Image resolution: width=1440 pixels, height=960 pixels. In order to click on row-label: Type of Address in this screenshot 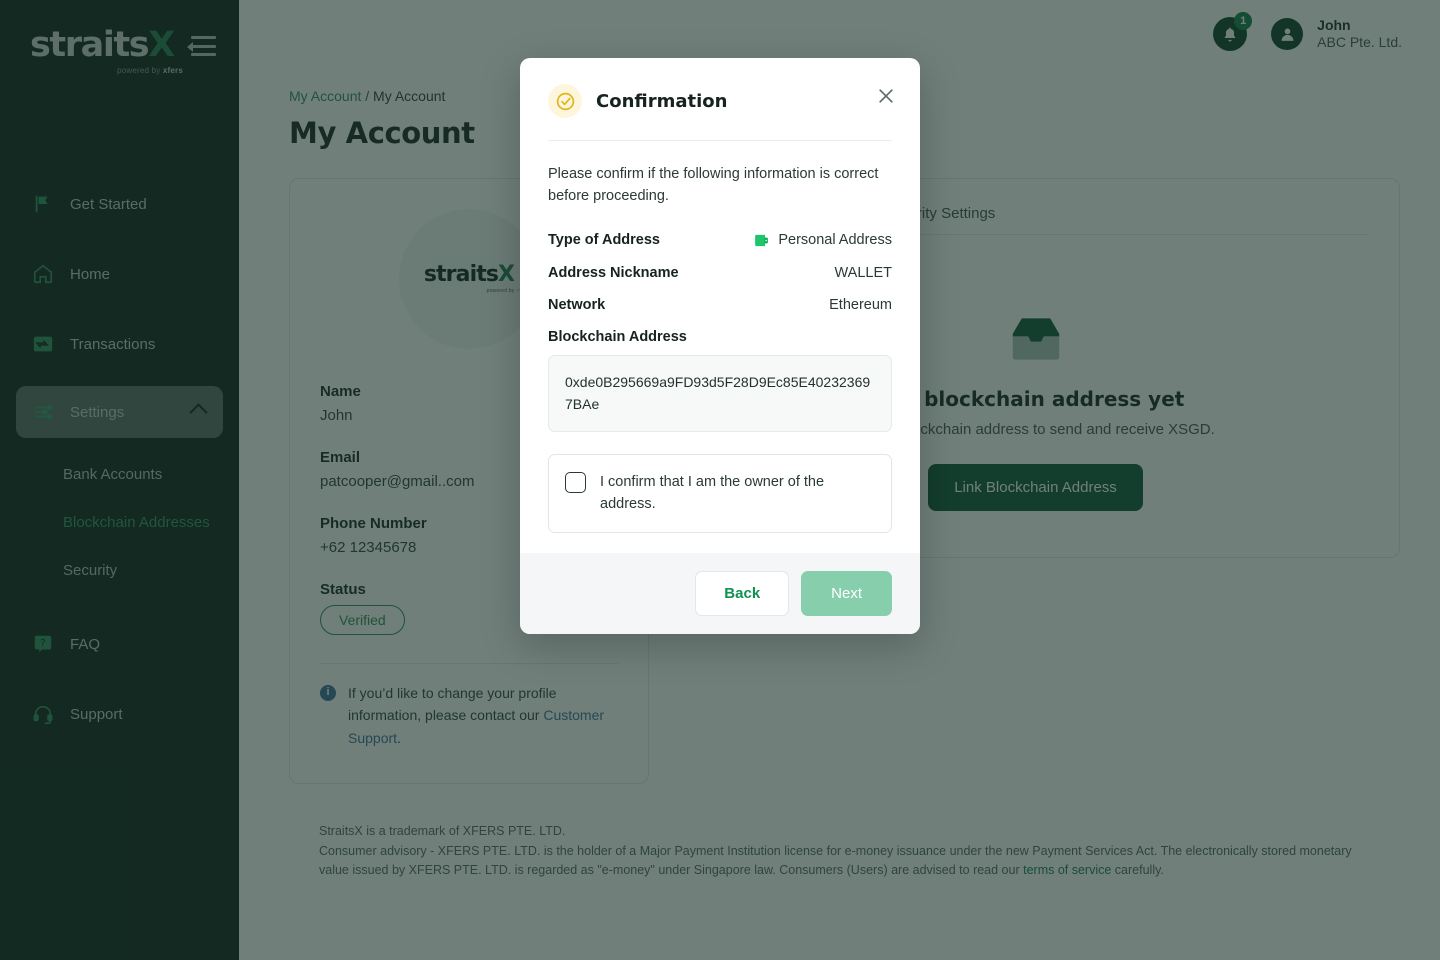, I will do `click(604, 240)`.